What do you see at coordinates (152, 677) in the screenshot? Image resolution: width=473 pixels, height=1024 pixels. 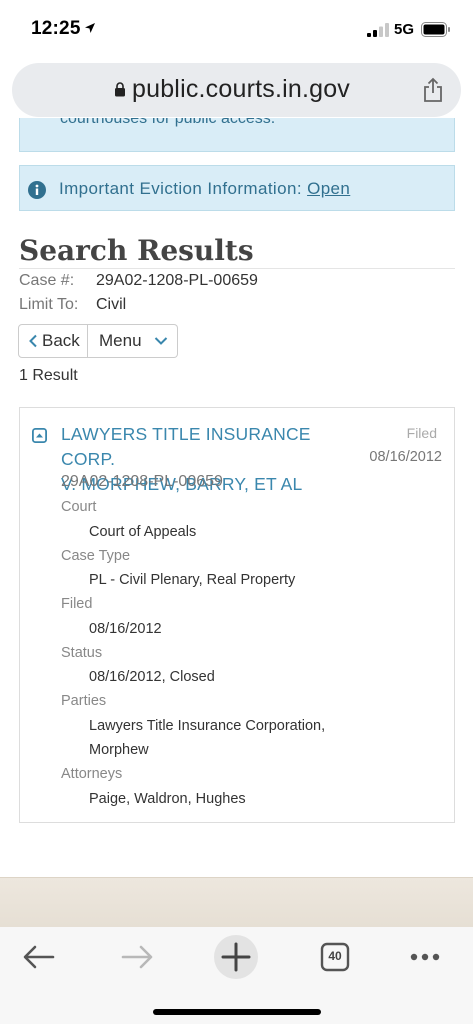 I see `status-value: 08/16/2012, Closed` at bounding box center [152, 677].